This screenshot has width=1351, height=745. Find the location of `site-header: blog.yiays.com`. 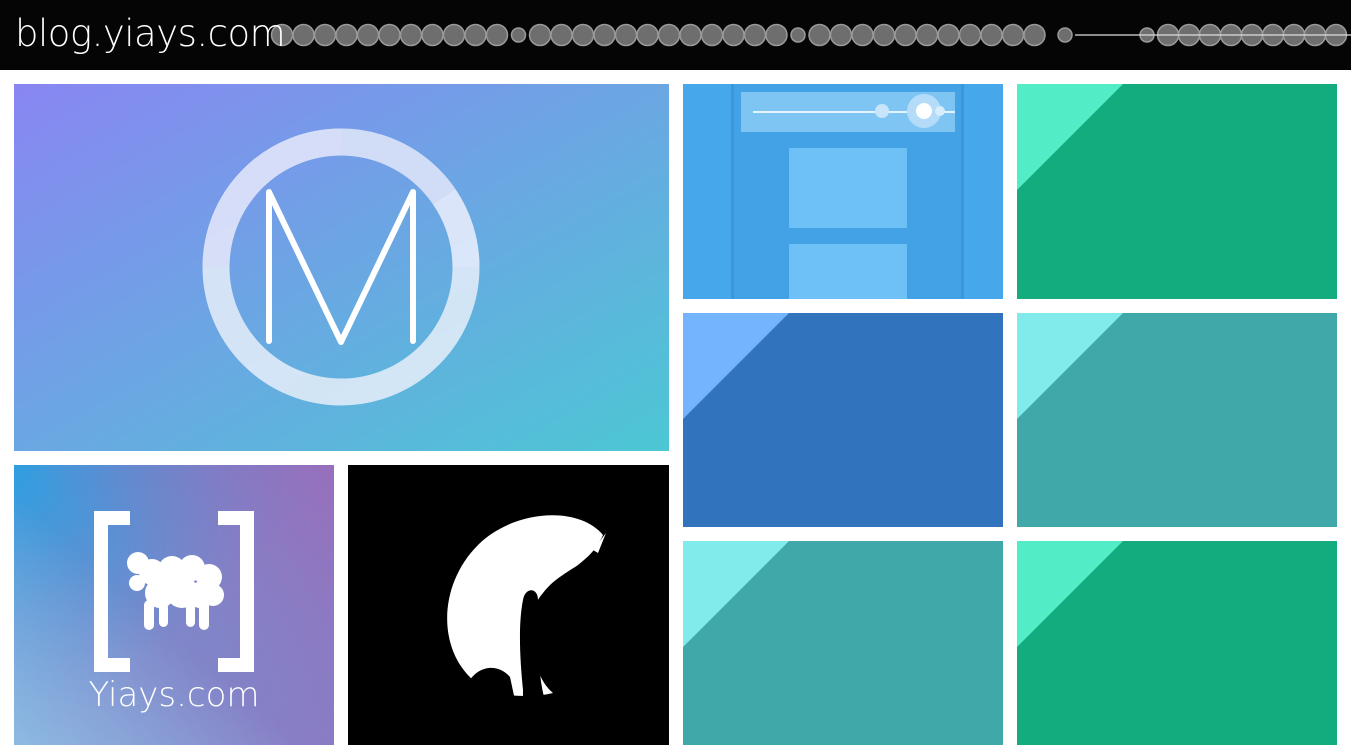

site-header: blog.yiays.com is located at coordinates (675, 35).